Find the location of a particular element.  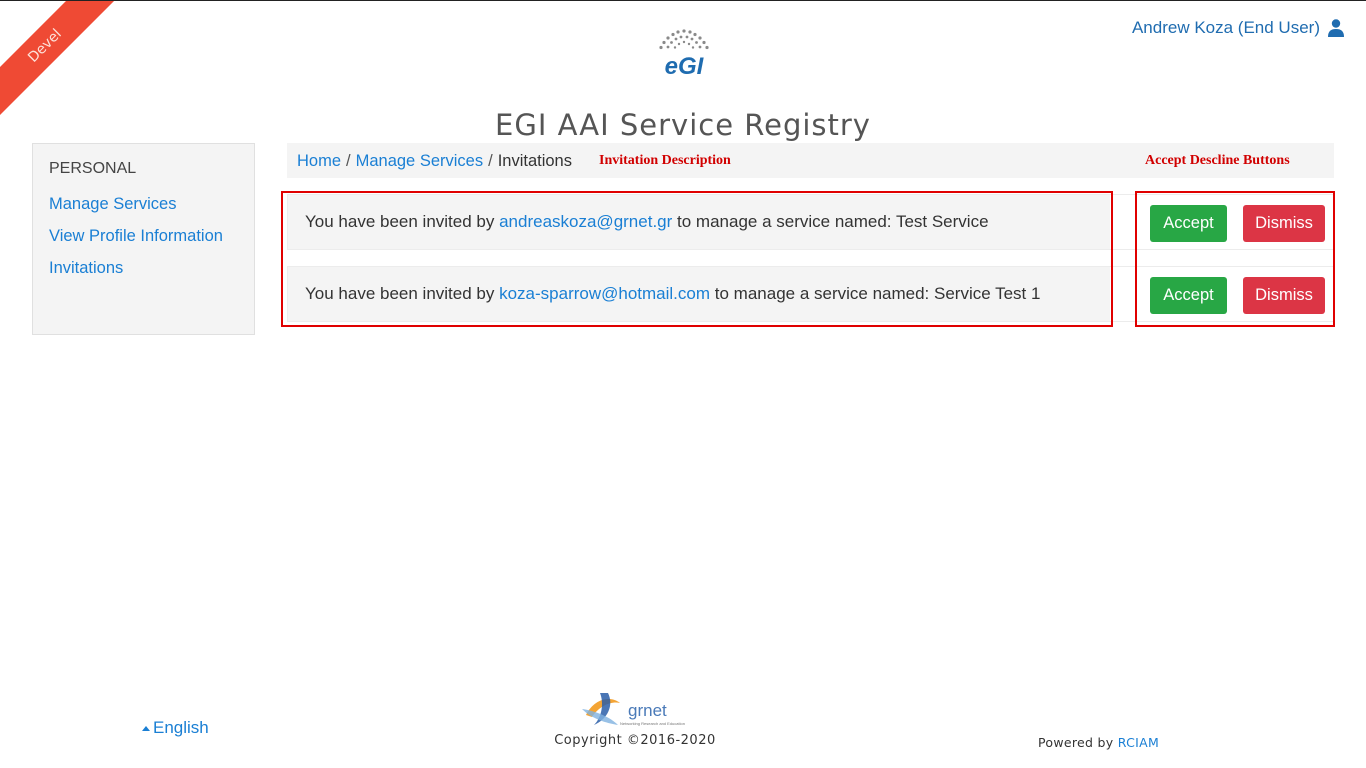

sidebar-item-invitations: Invitations is located at coordinates (86, 268).